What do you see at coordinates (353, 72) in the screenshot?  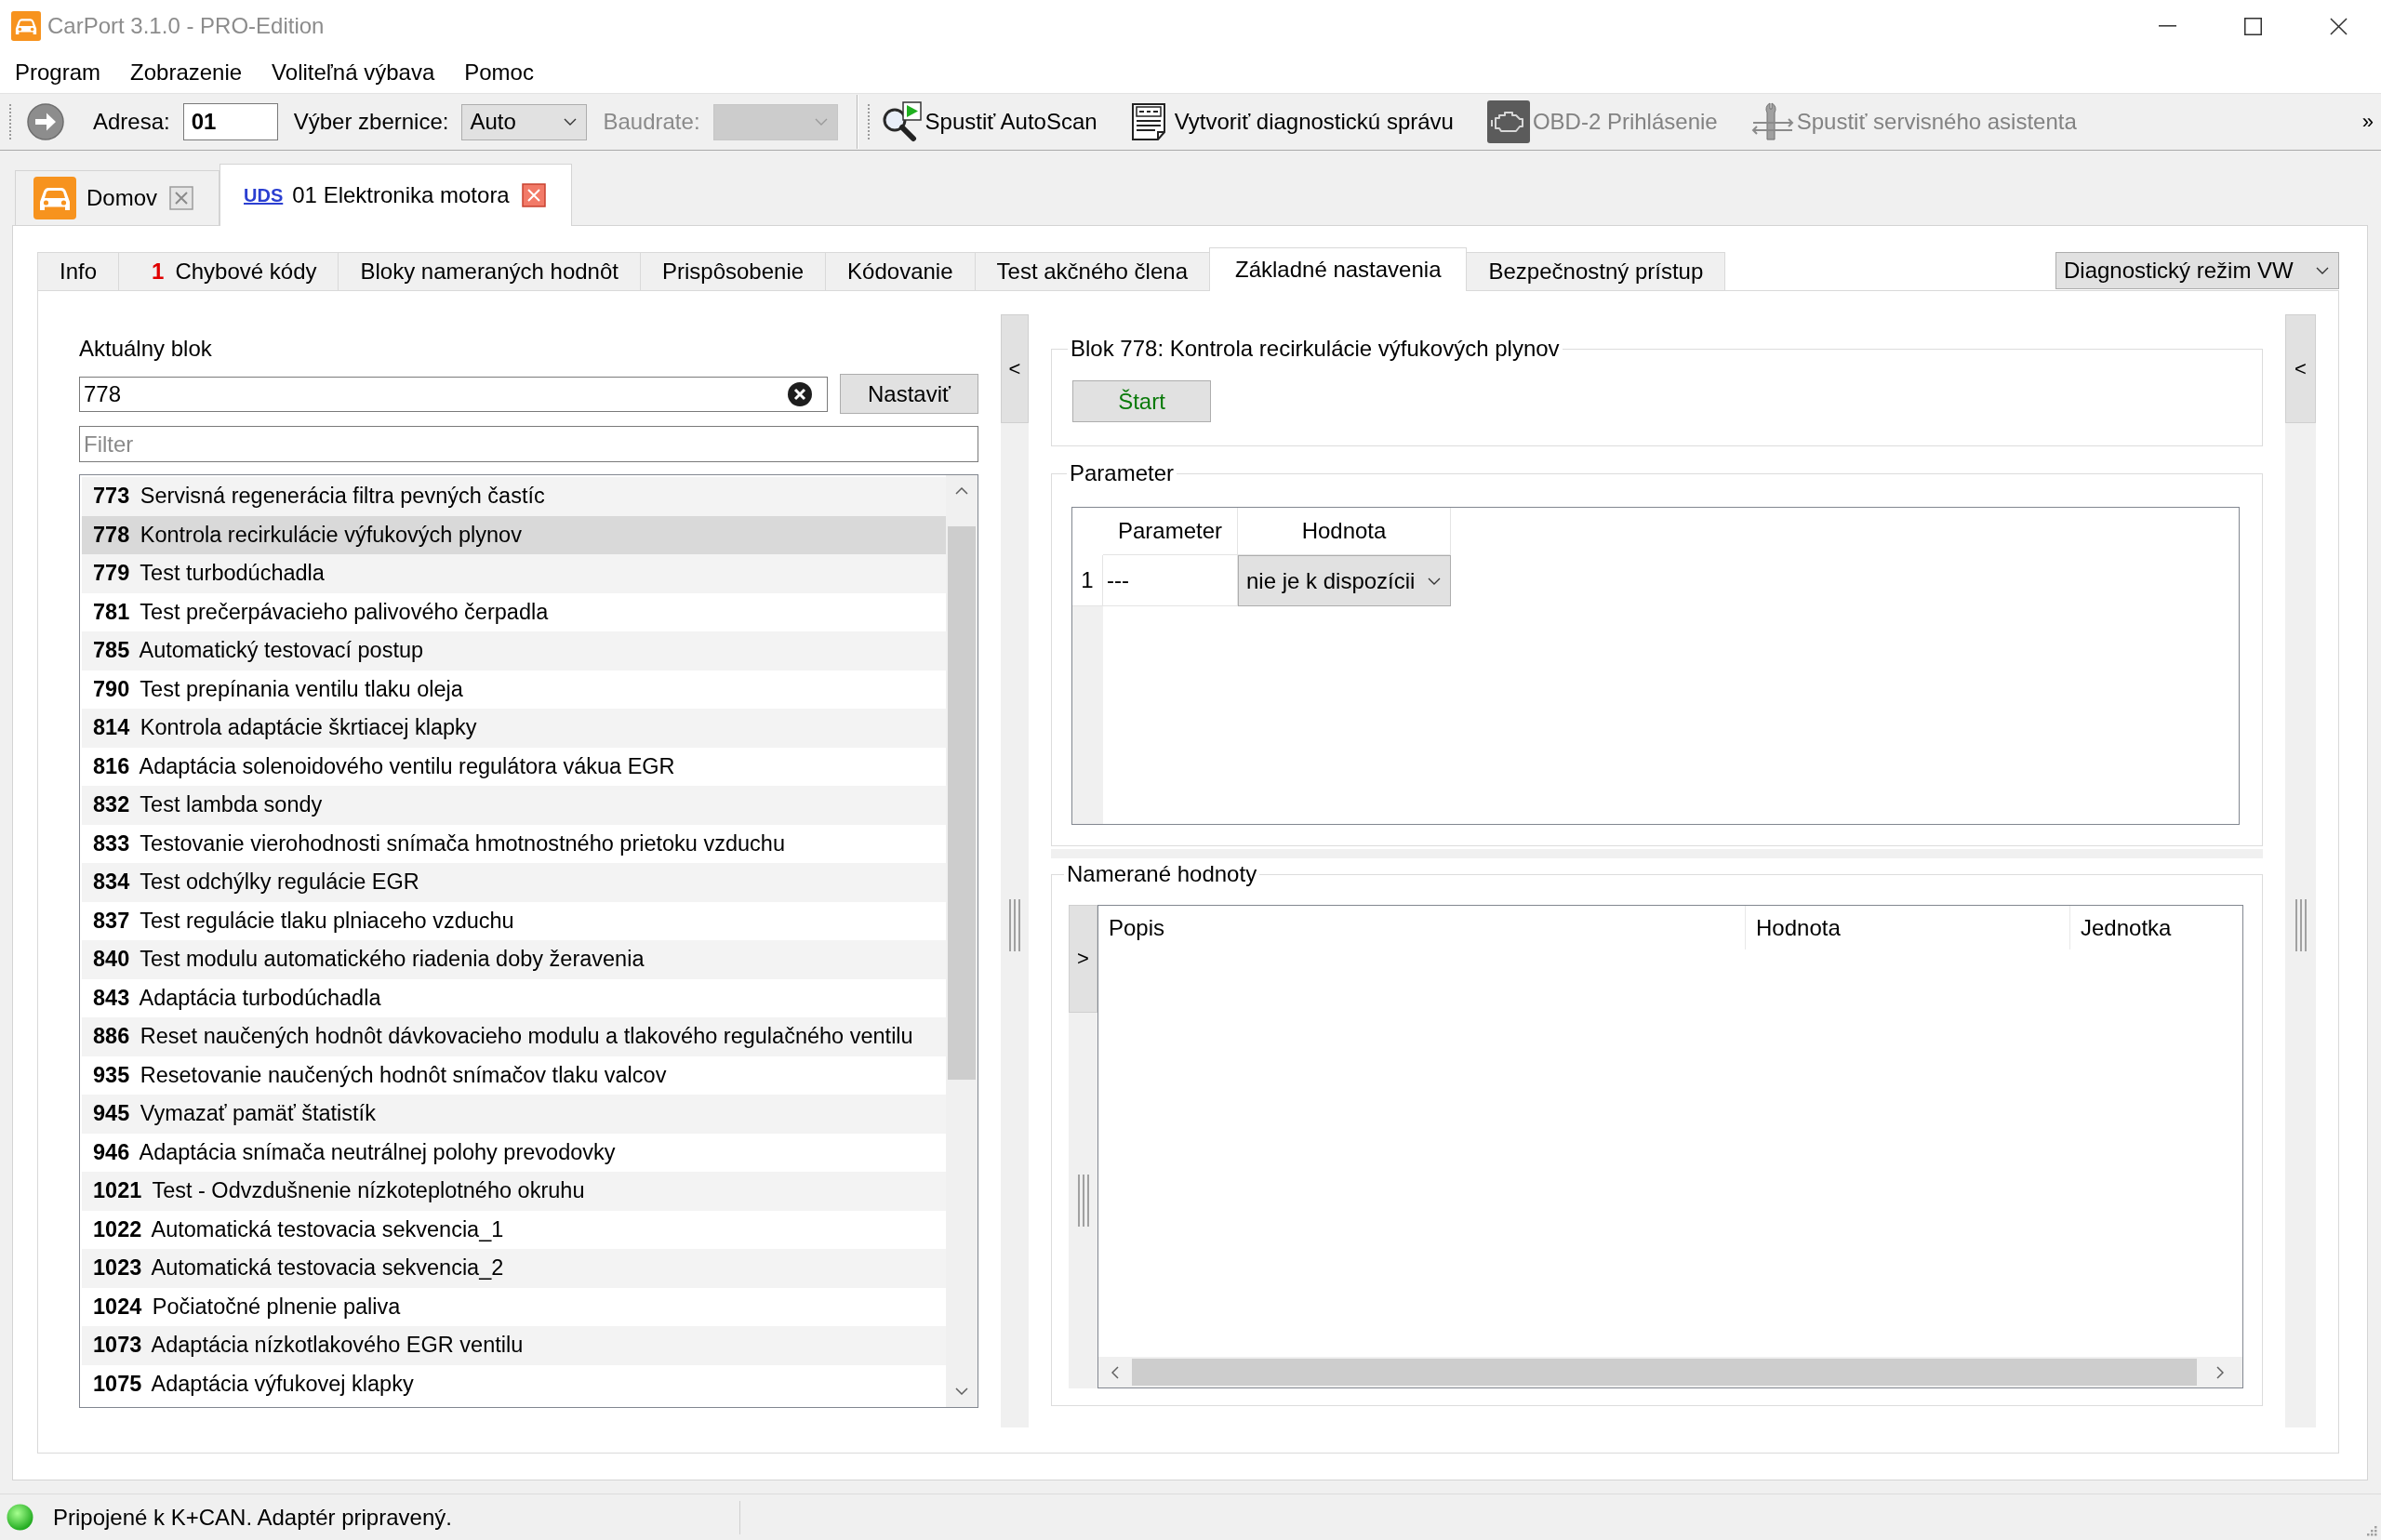 I see `menu-item: Voliteľná výbava` at bounding box center [353, 72].